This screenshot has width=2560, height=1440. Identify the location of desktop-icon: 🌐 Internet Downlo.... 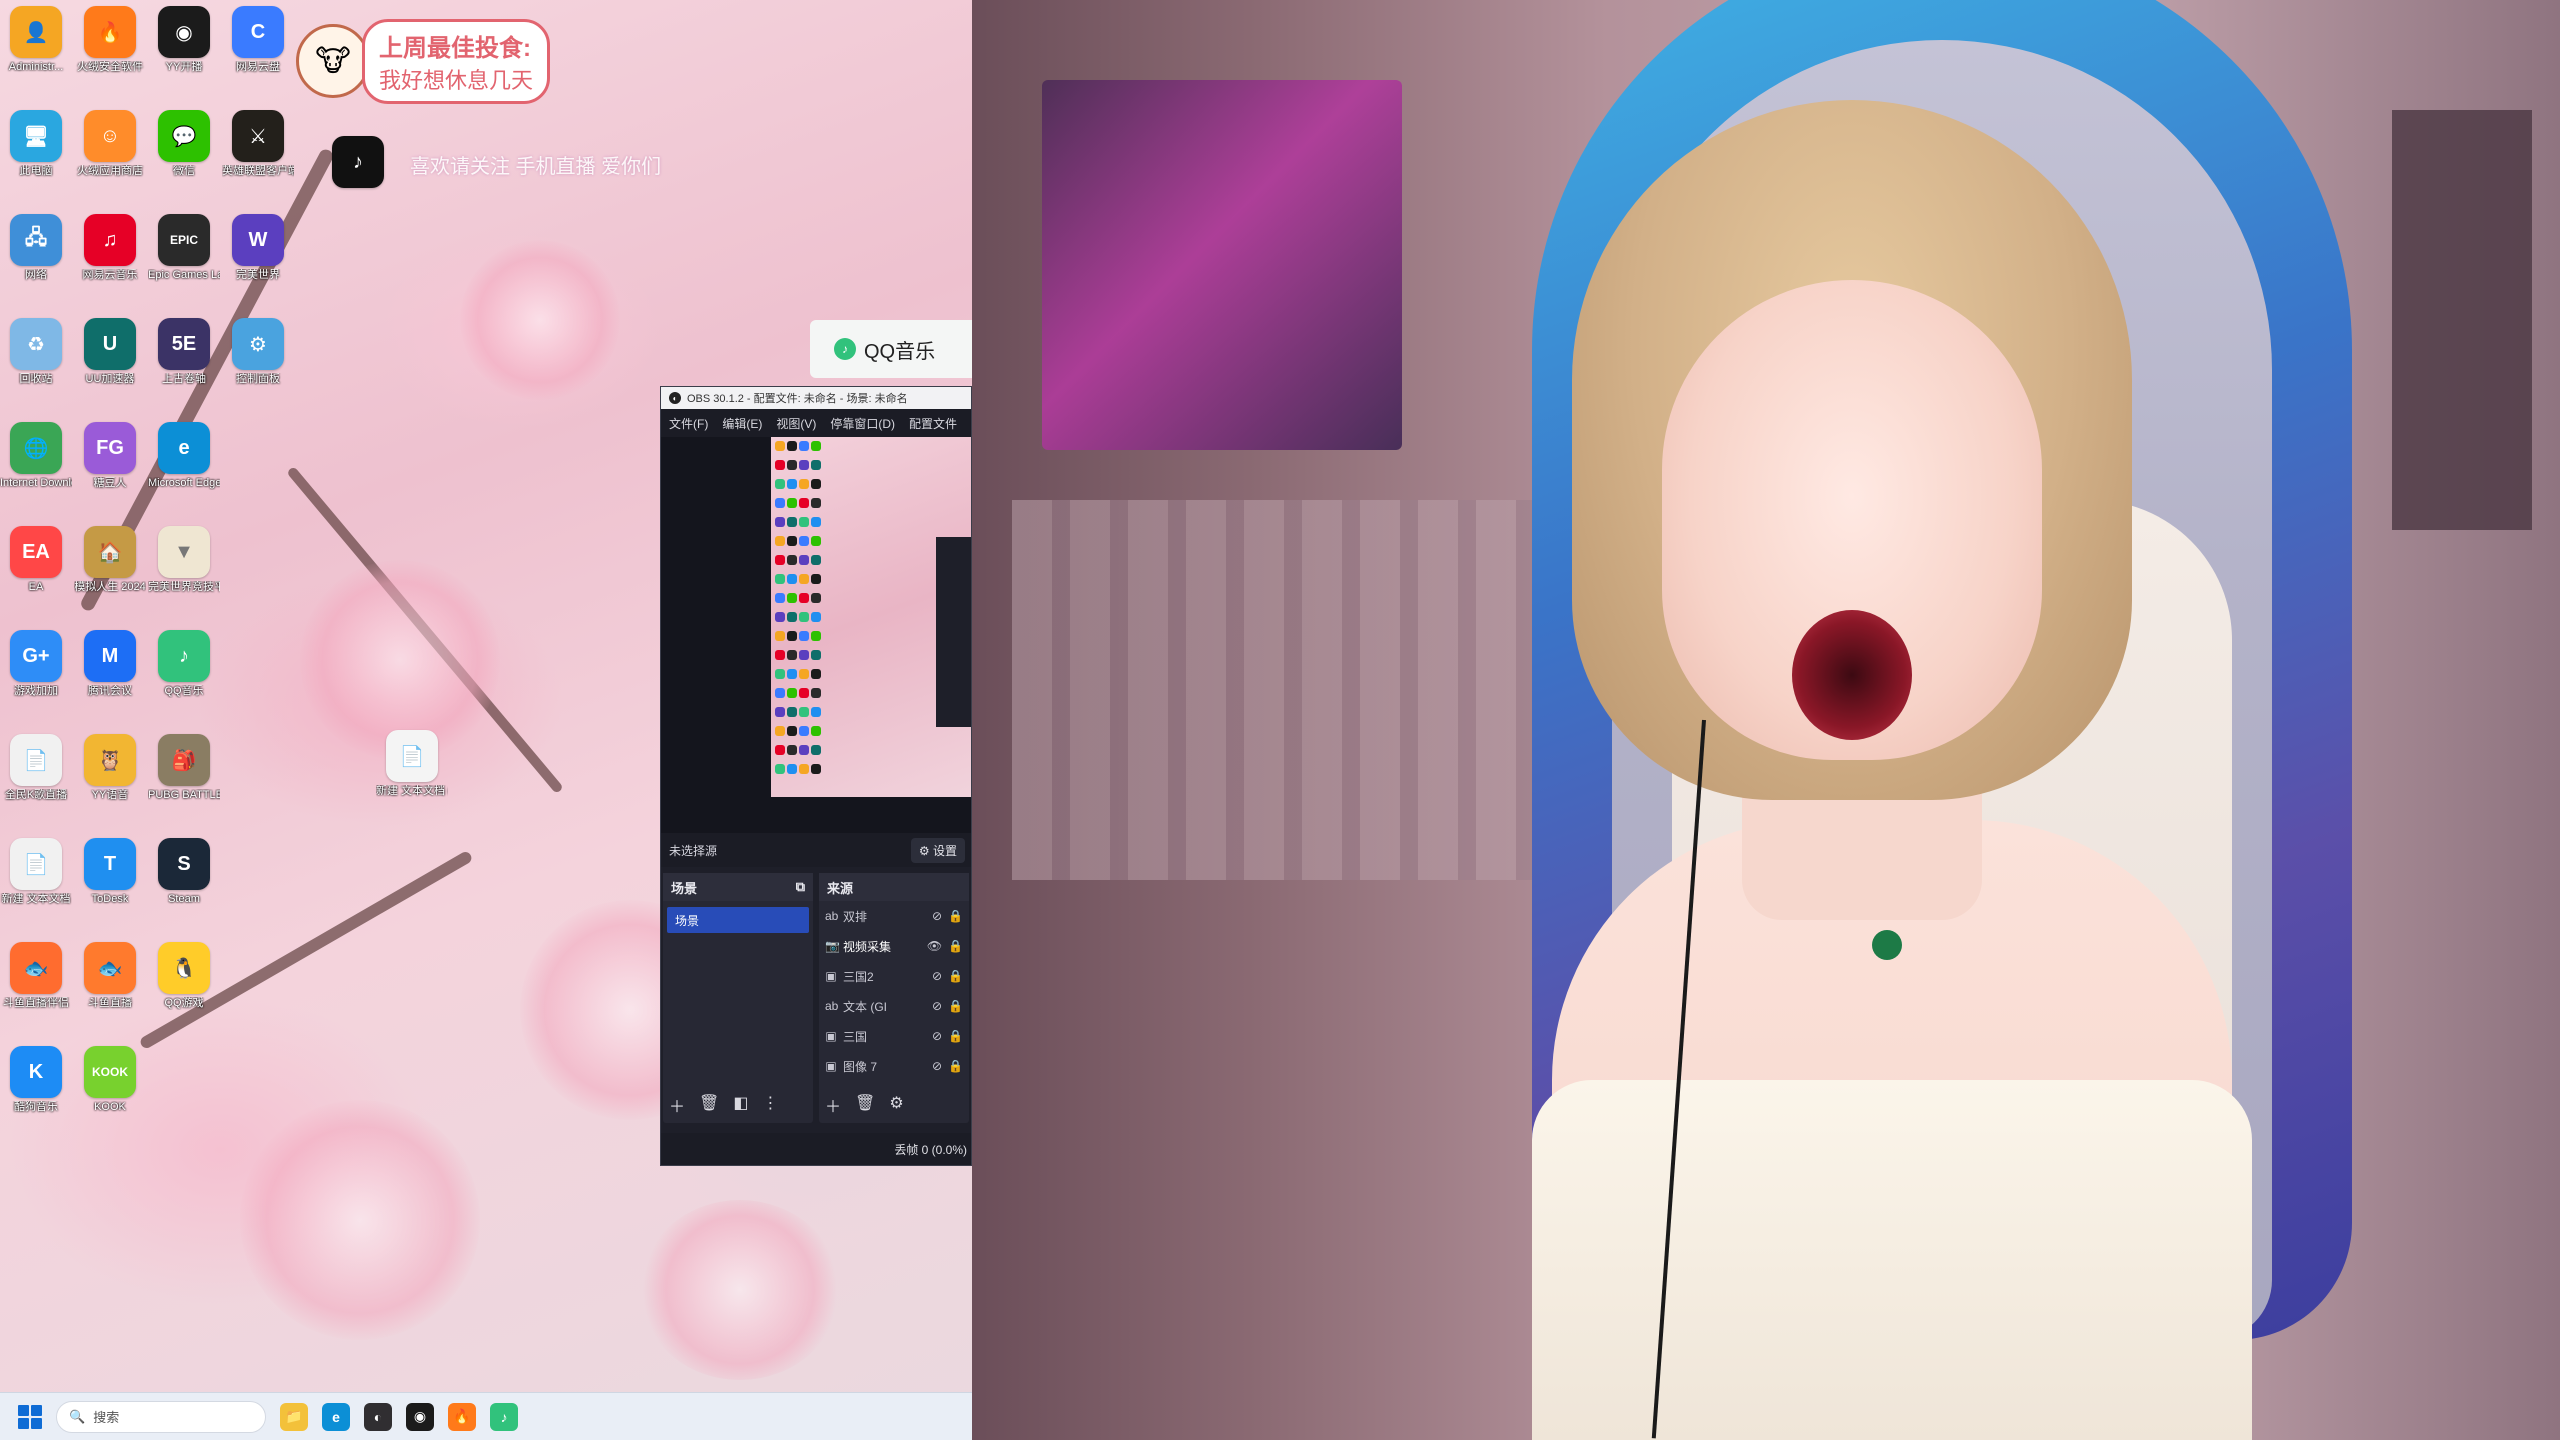
(36, 456).